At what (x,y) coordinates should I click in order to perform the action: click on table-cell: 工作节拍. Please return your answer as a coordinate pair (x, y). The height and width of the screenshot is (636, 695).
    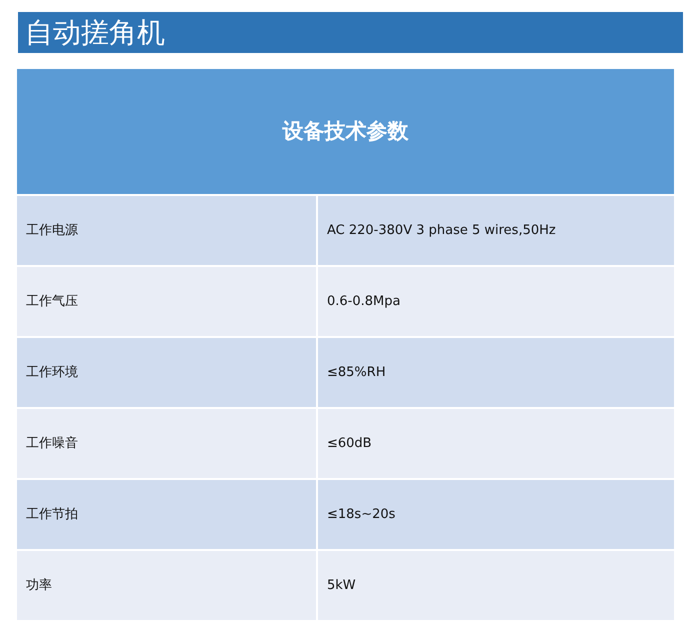
    Looking at the image, I should click on (166, 514).